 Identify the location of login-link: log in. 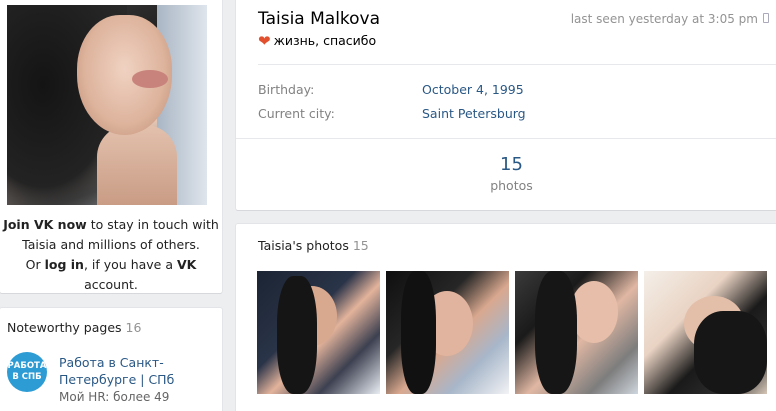
(64, 264).